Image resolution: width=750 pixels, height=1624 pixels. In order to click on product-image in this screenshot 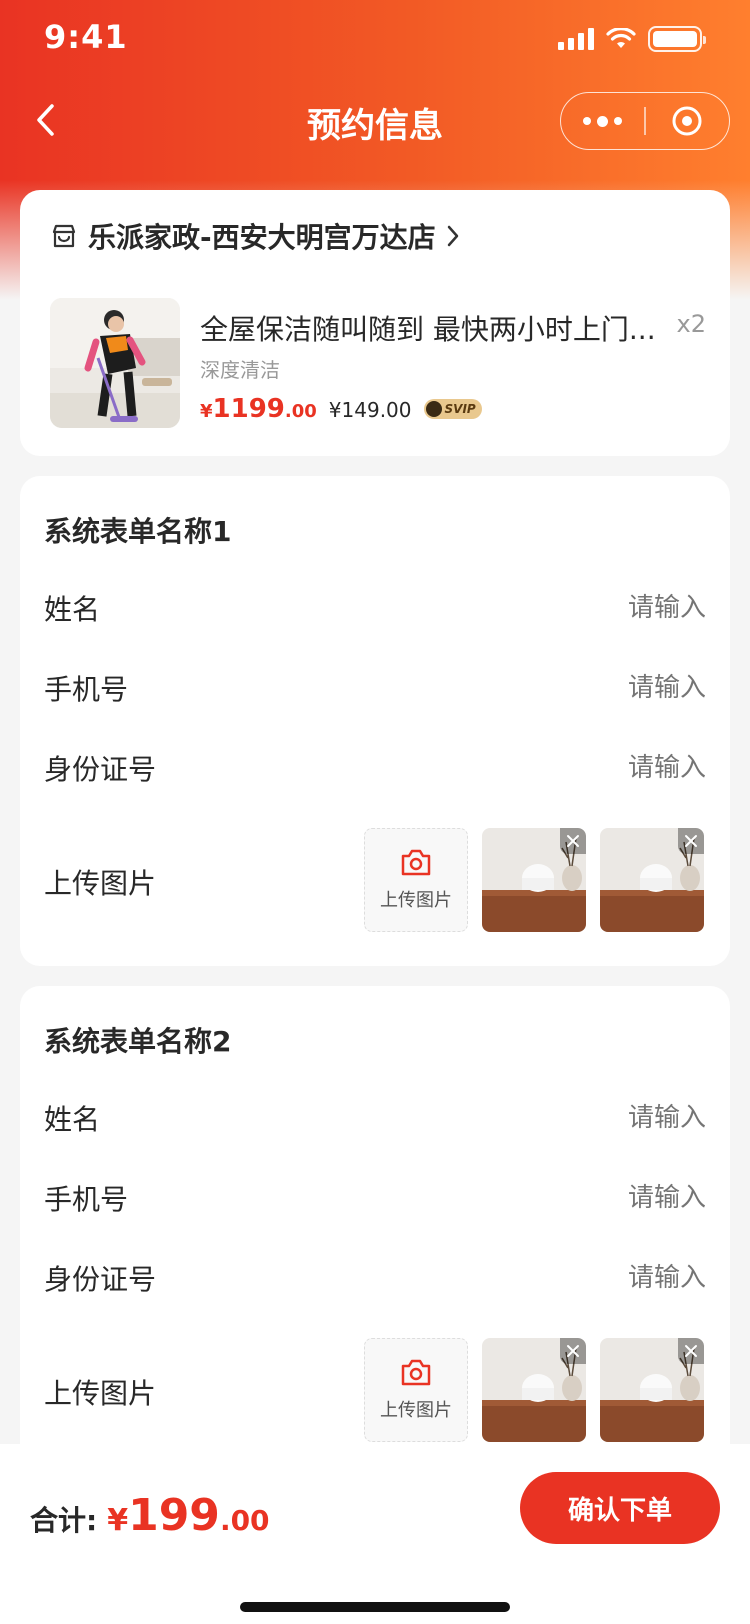, I will do `click(115, 363)`.